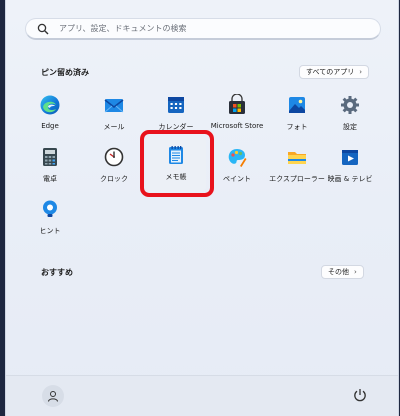 The image size is (400, 416). I want to click on app-photos: フォト, so click(297, 116).